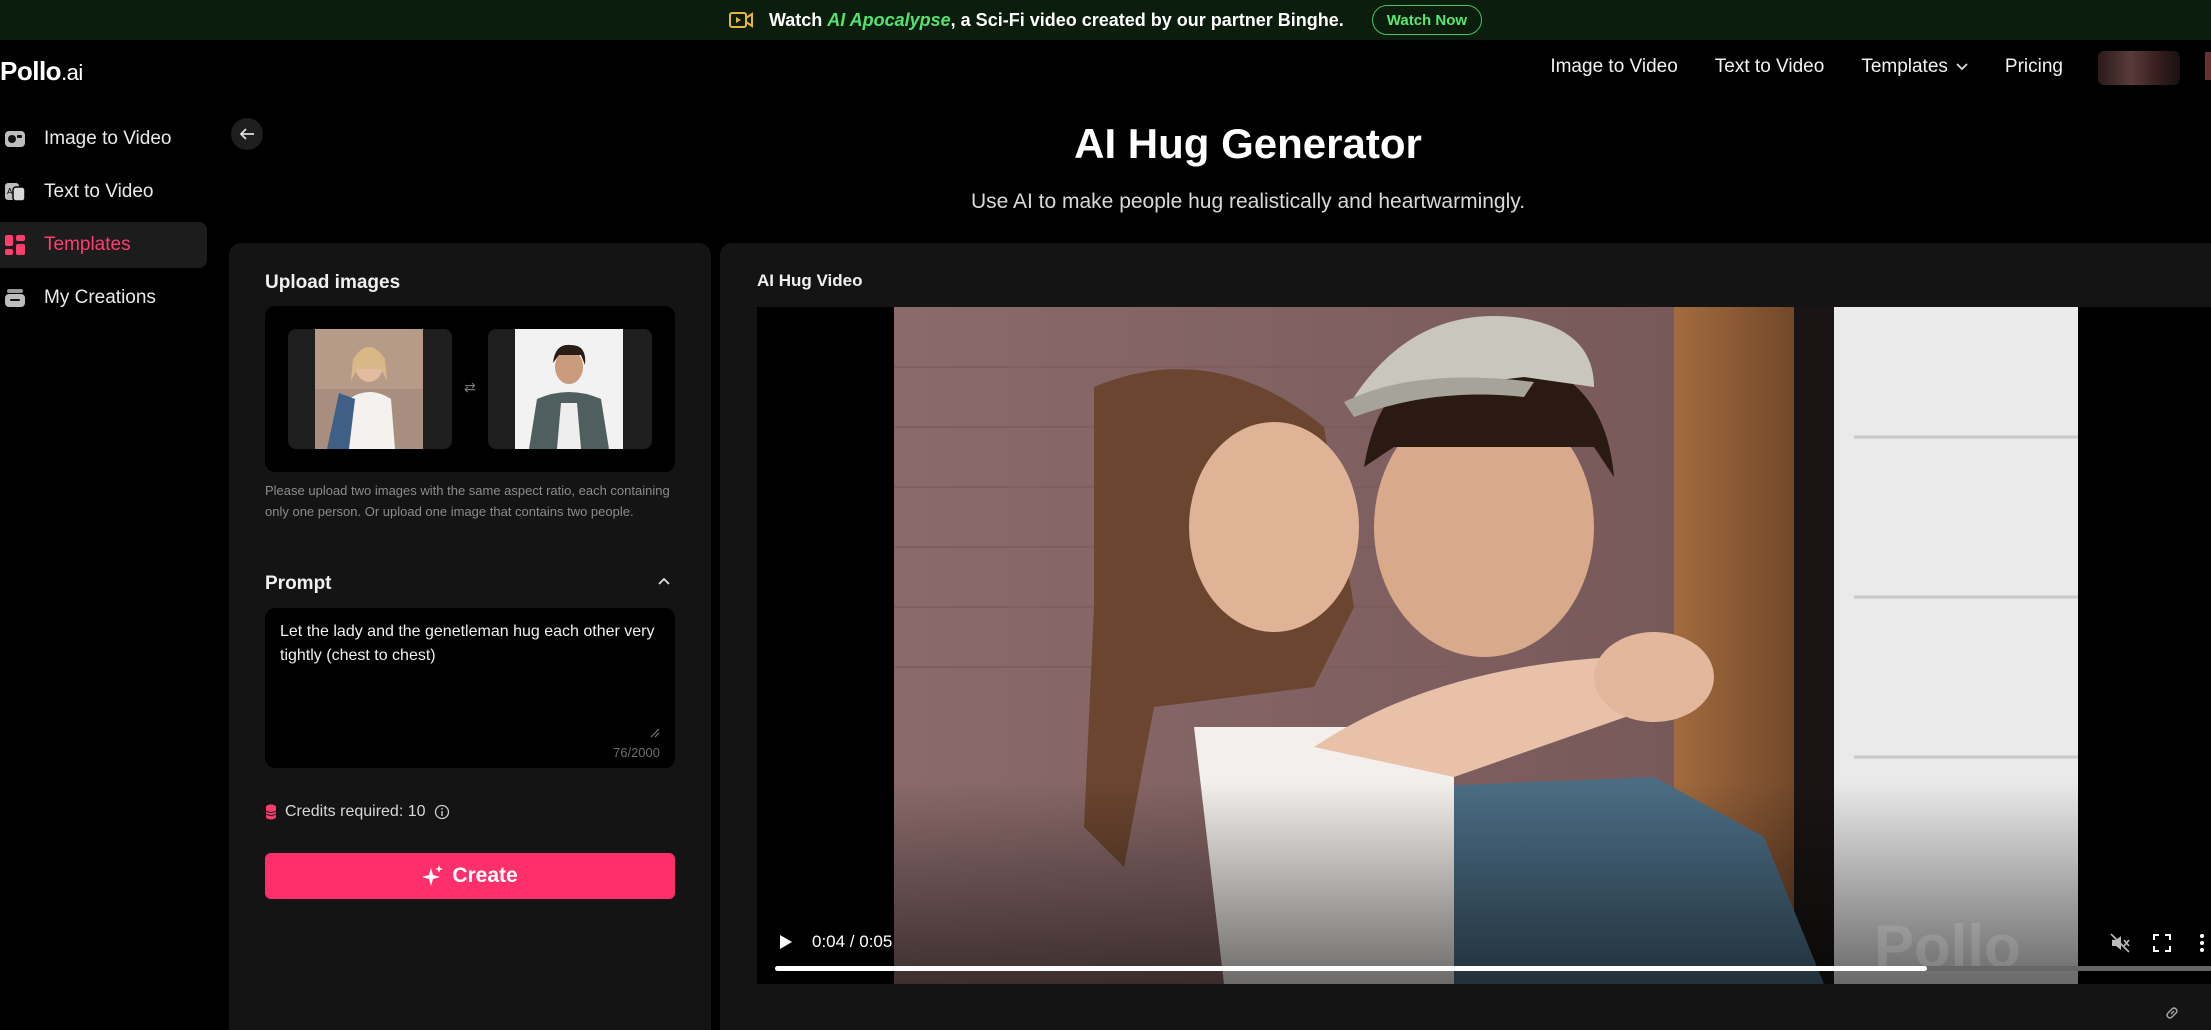 The width and height of the screenshot is (2211, 1030). I want to click on templates-icon, so click(15, 245).